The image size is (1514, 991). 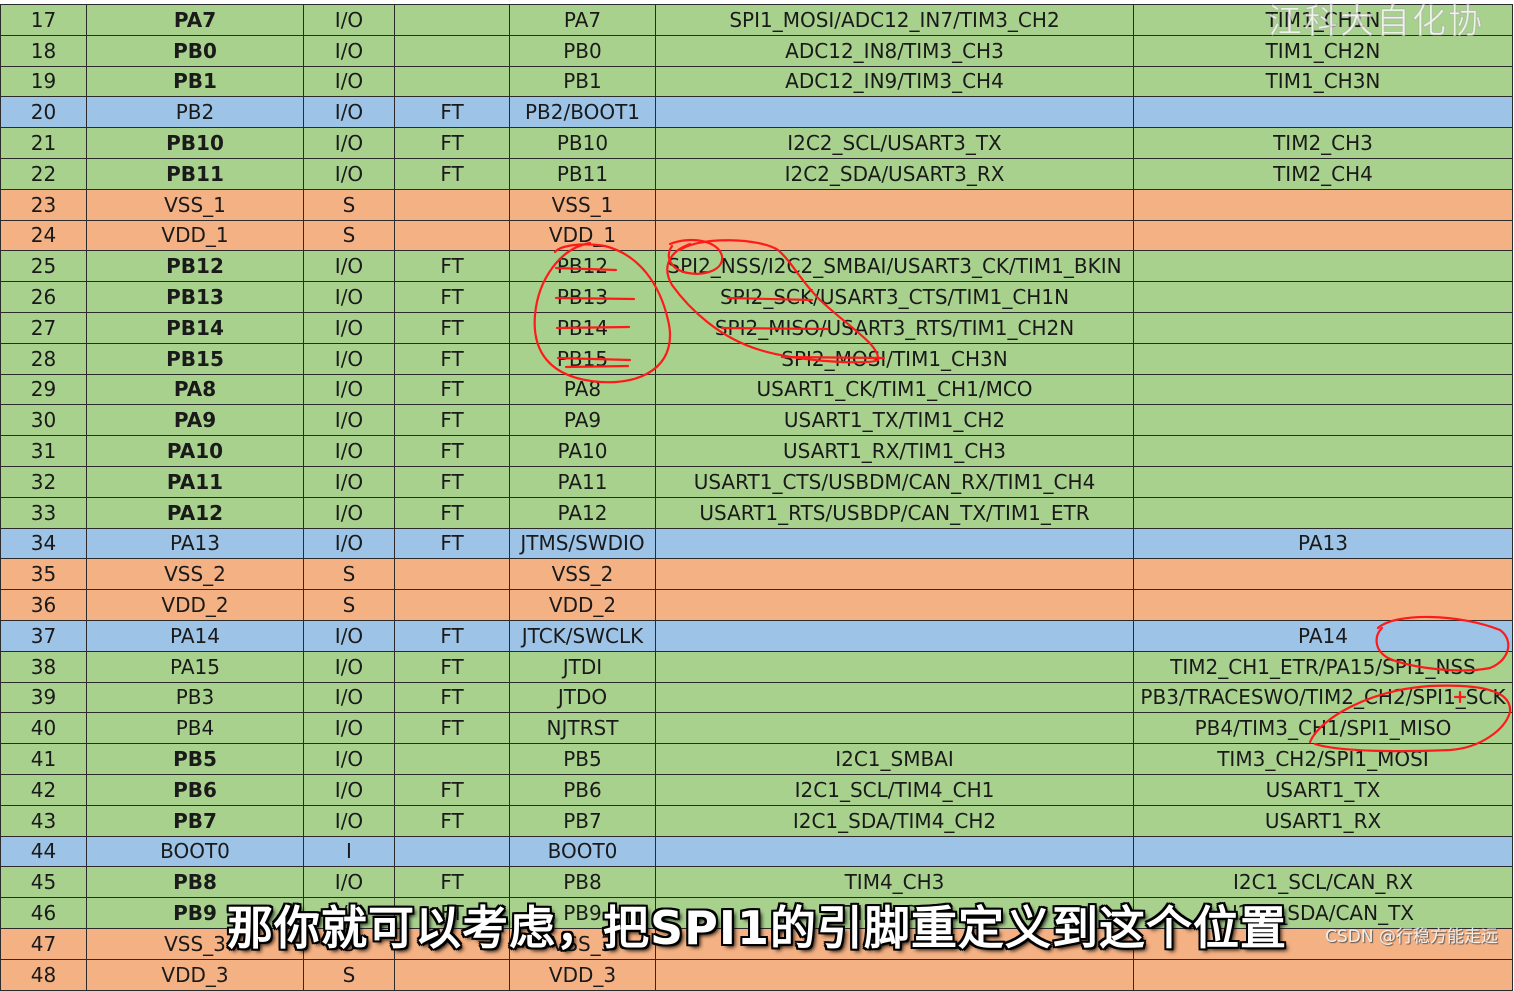 What do you see at coordinates (894, 759) in the screenshot?
I see `default-alternate-function-cell: I2C1_SMBAI` at bounding box center [894, 759].